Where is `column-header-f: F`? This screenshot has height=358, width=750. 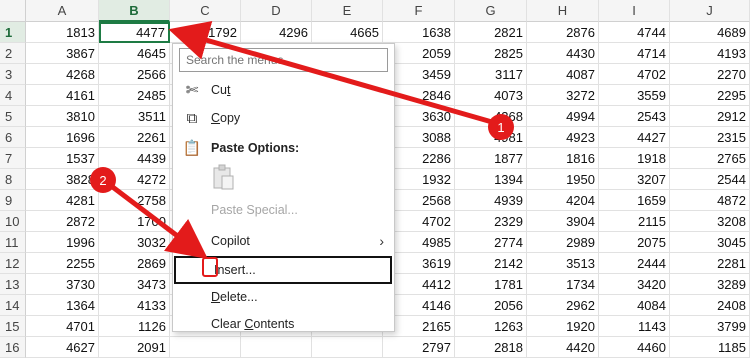
column-header-f: F is located at coordinates (419, 11).